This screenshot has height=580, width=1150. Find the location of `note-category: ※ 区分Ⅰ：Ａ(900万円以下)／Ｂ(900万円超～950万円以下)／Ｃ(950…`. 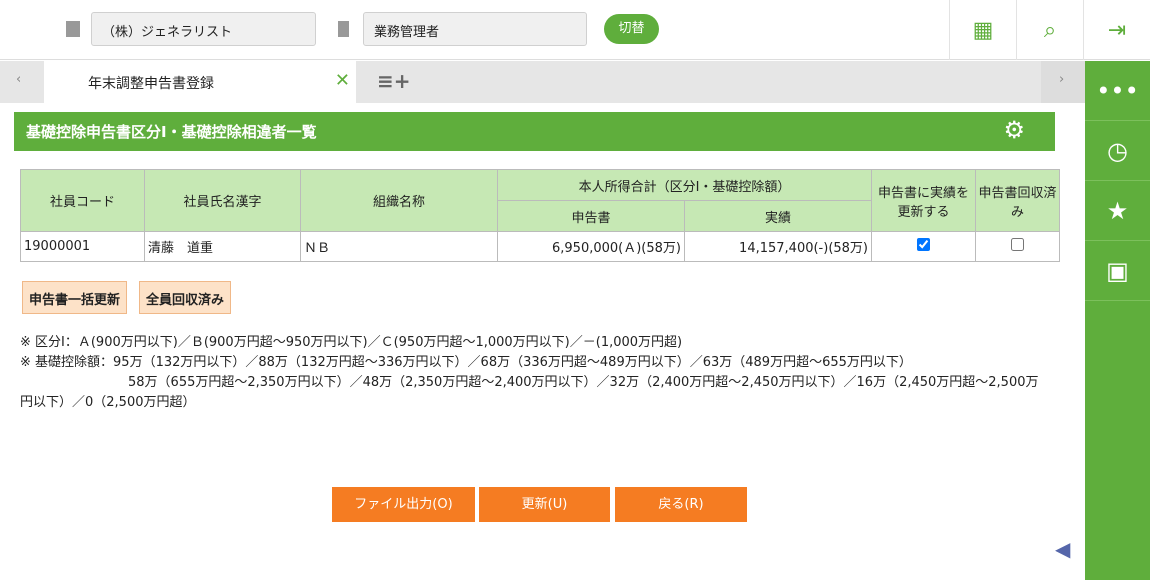

note-category: ※ 区分Ⅰ：Ａ(900万円以下)／Ｂ(900万円超～950万円以下)／Ｃ(950… is located at coordinates (351, 342).